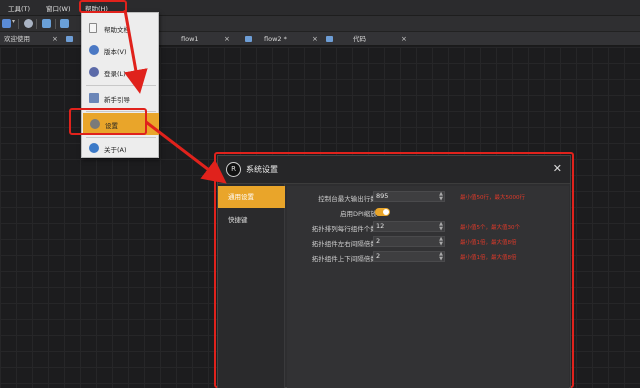 Image resolution: width=640 pixels, height=388 pixels. Describe the element at coordinates (262, 169) in the screenshot. I see `dialog-title: 系统设置` at that location.